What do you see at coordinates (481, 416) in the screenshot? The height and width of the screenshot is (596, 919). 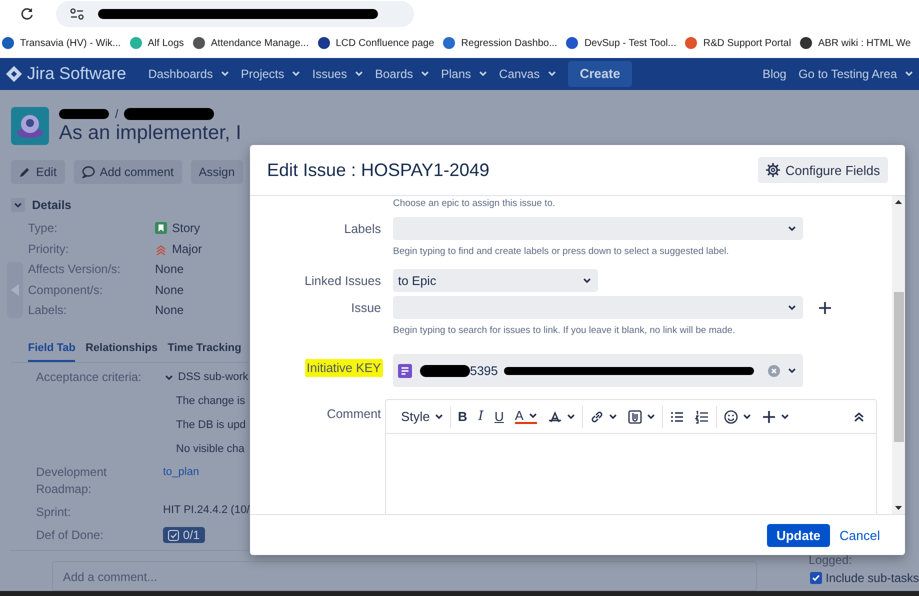 I see `italic-button: I` at bounding box center [481, 416].